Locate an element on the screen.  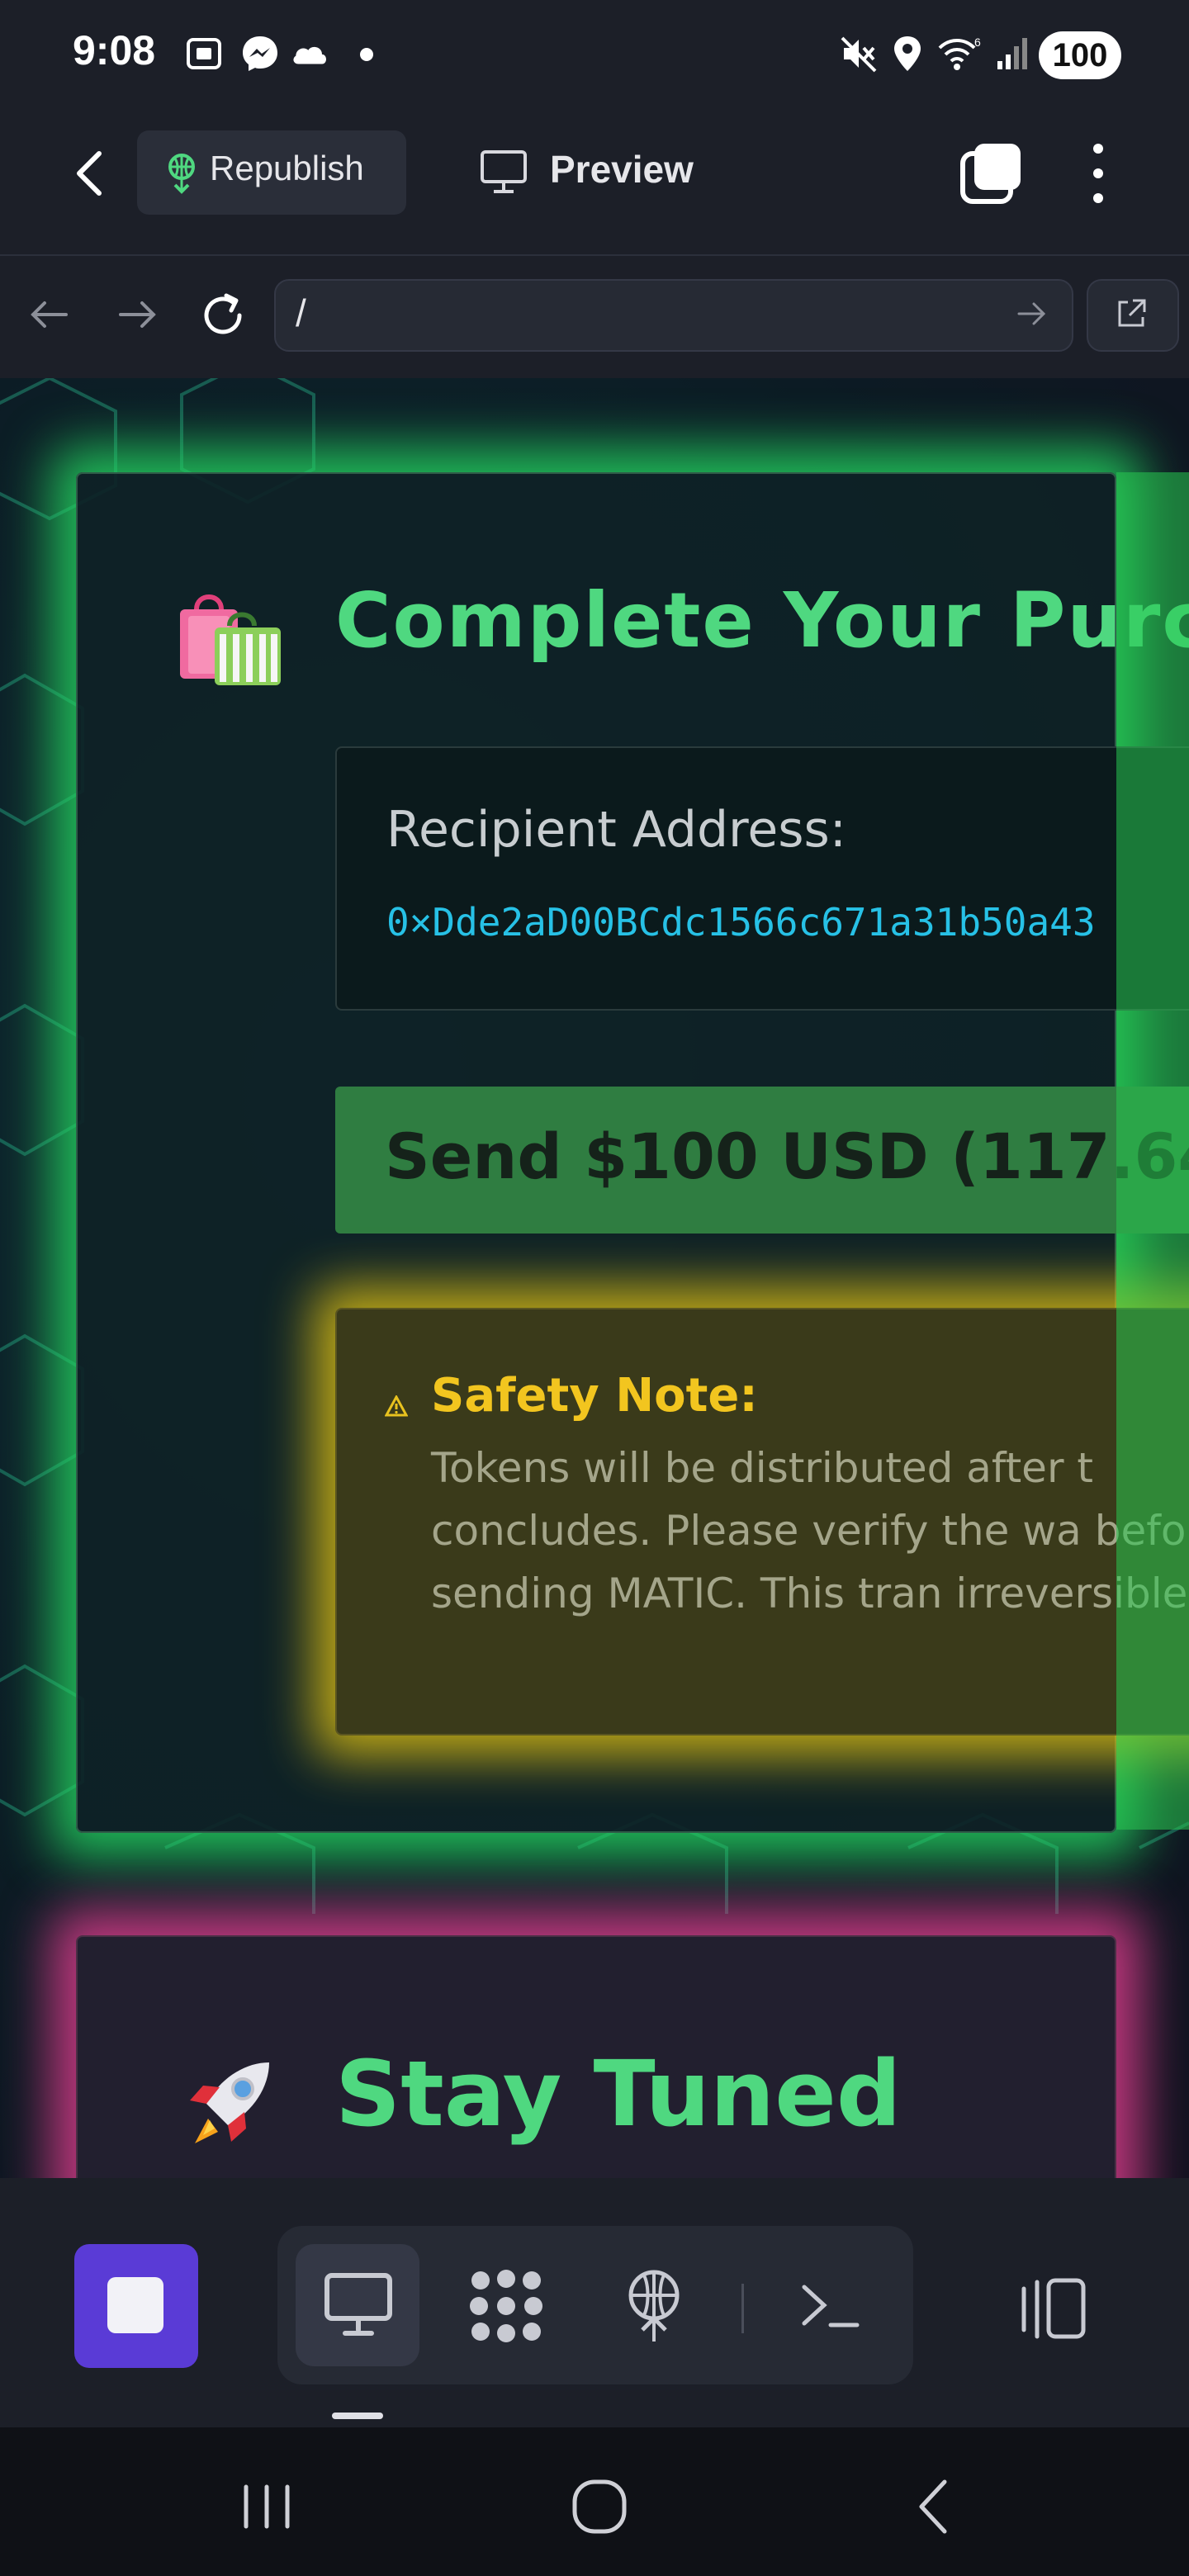
location-icon is located at coordinates (907, 53).